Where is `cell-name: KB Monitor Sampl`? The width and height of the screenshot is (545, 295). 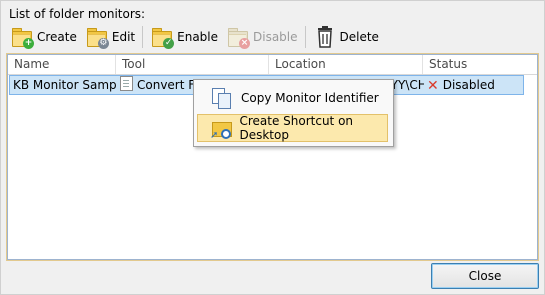
cell-name: KB Monitor Sampl is located at coordinates (65, 85).